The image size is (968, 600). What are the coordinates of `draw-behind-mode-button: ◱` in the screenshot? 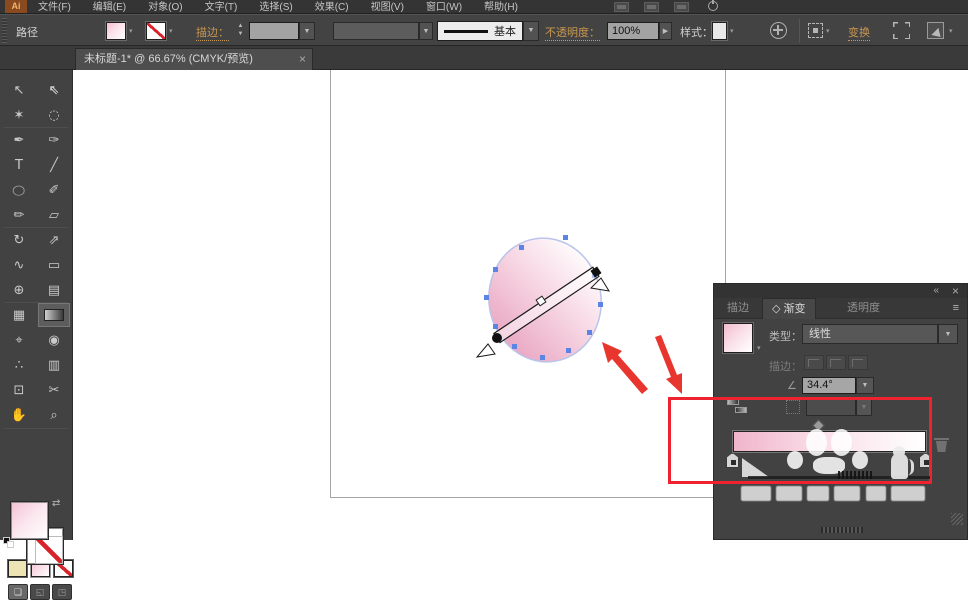 It's located at (40, 592).